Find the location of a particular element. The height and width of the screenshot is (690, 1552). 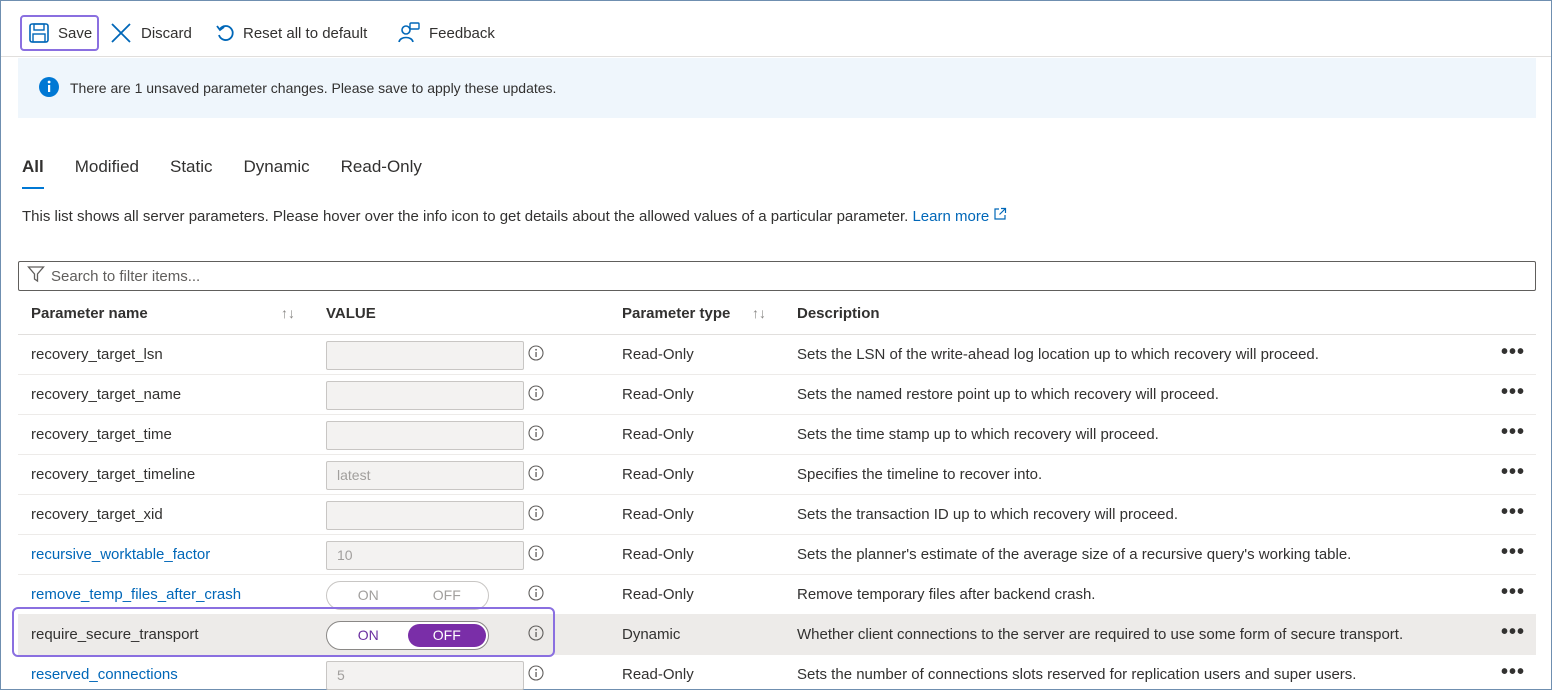

parameter-name-link: remove_temp_files_after_crash is located at coordinates (136, 594).